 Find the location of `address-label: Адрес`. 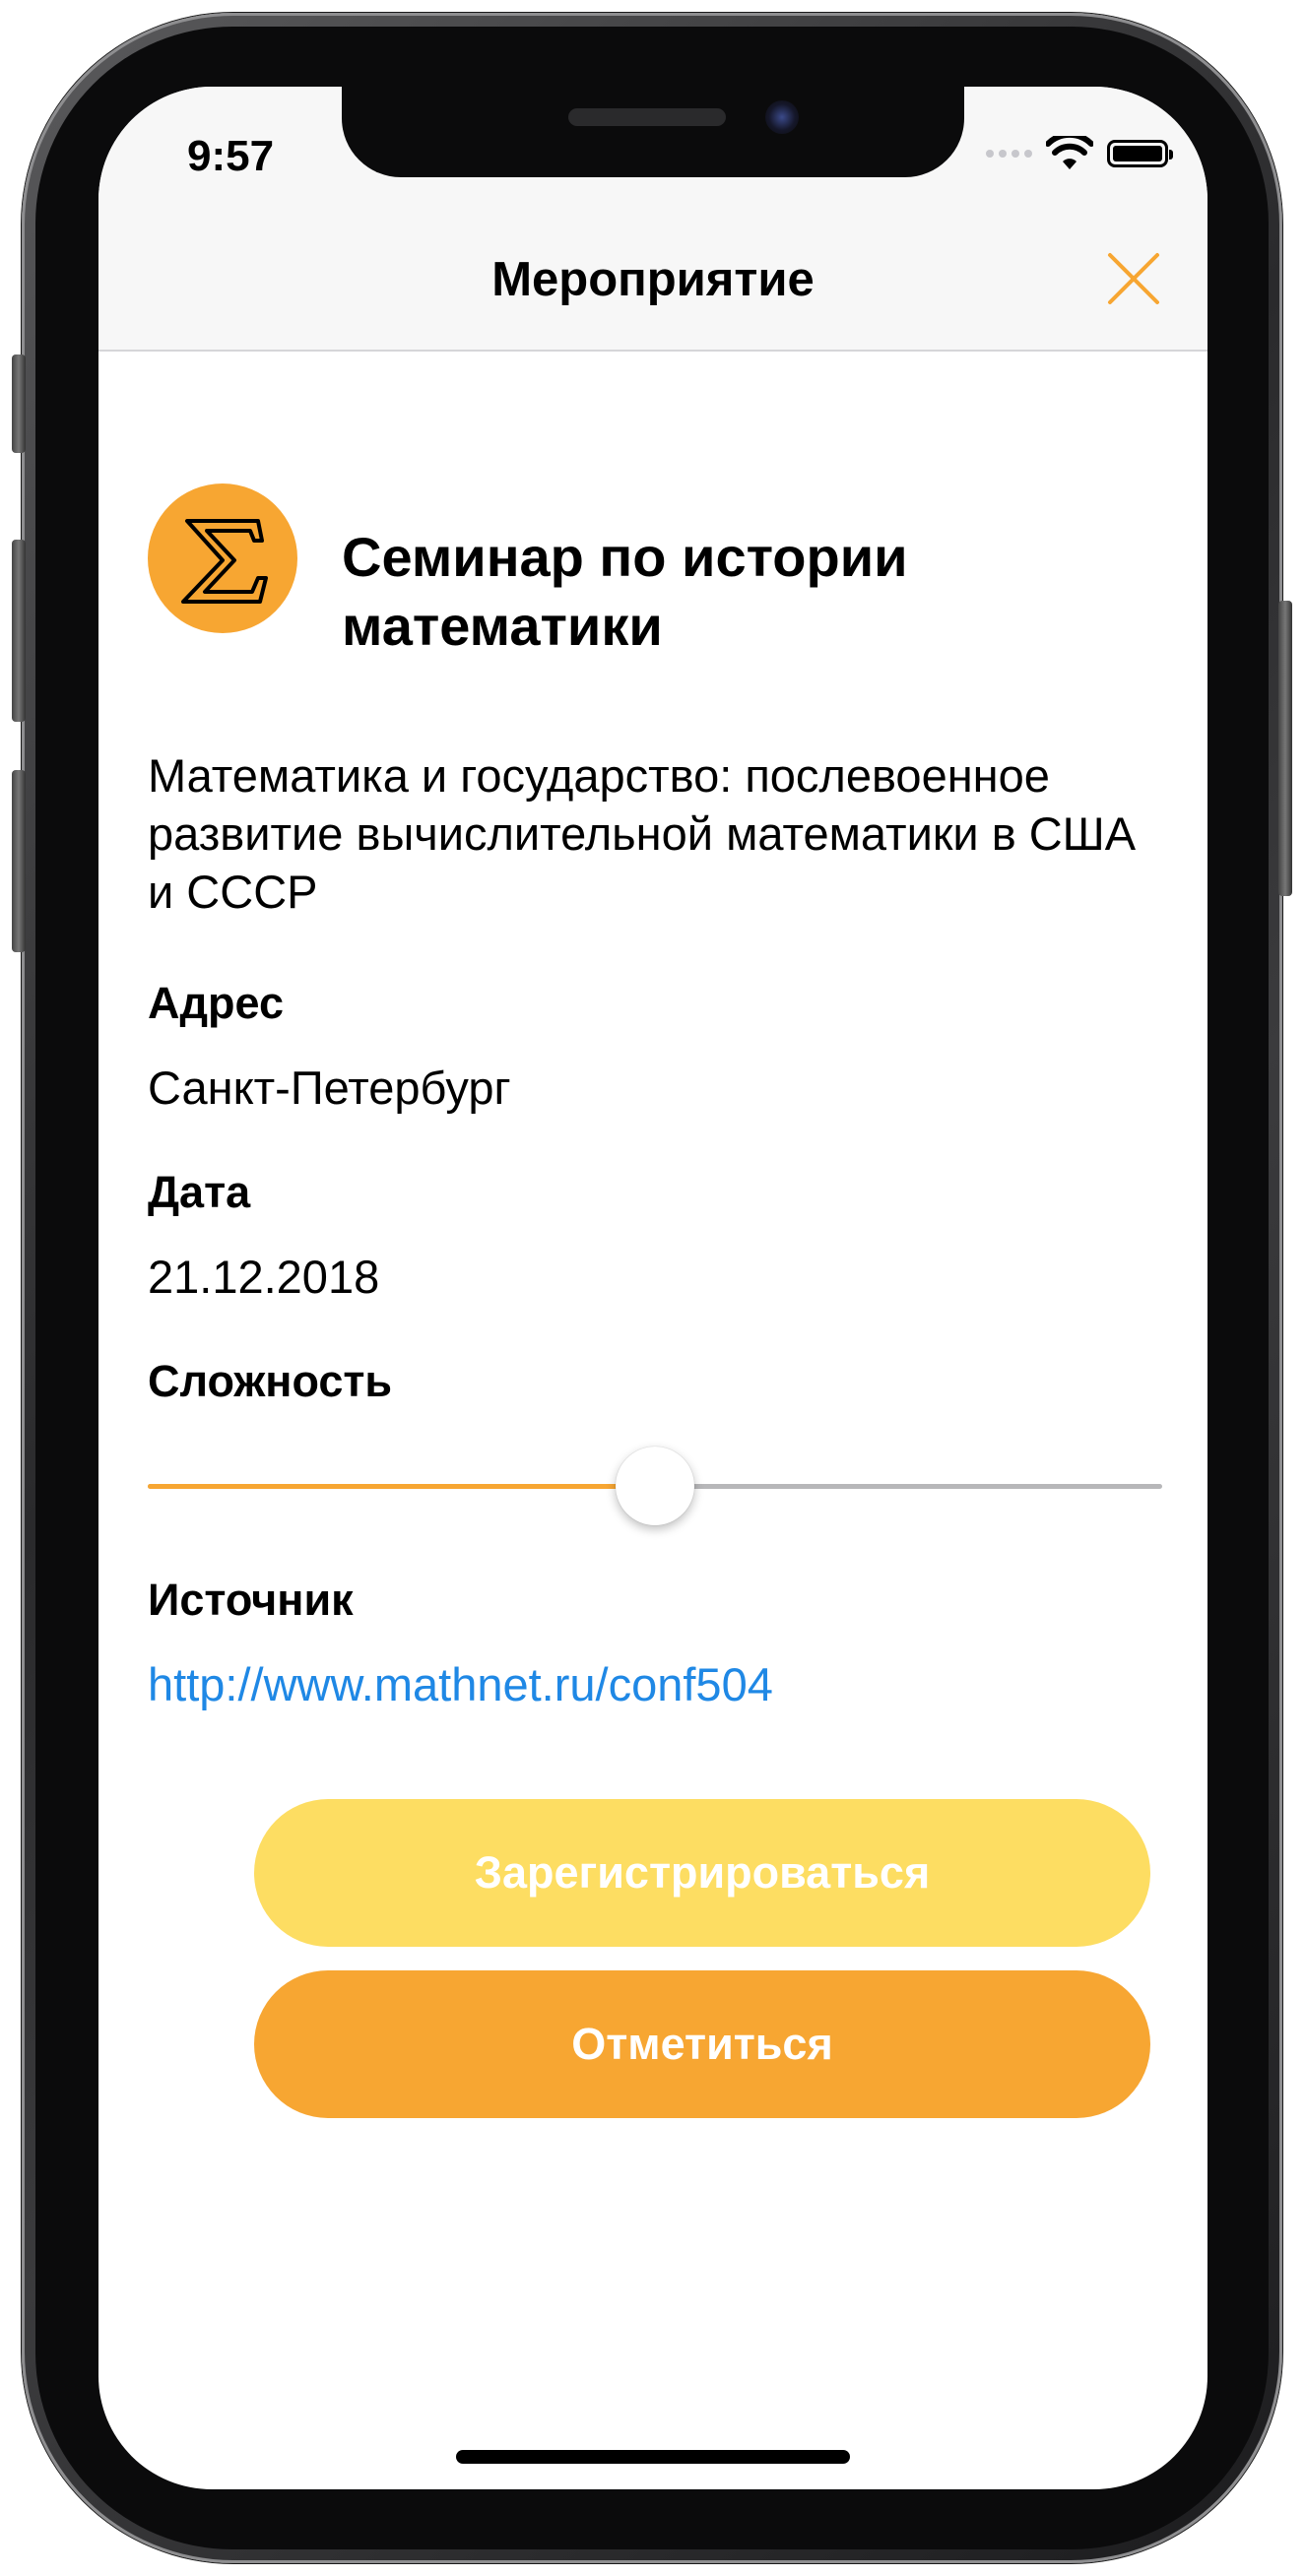

address-label: Адрес is located at coordinates (216, 1003).